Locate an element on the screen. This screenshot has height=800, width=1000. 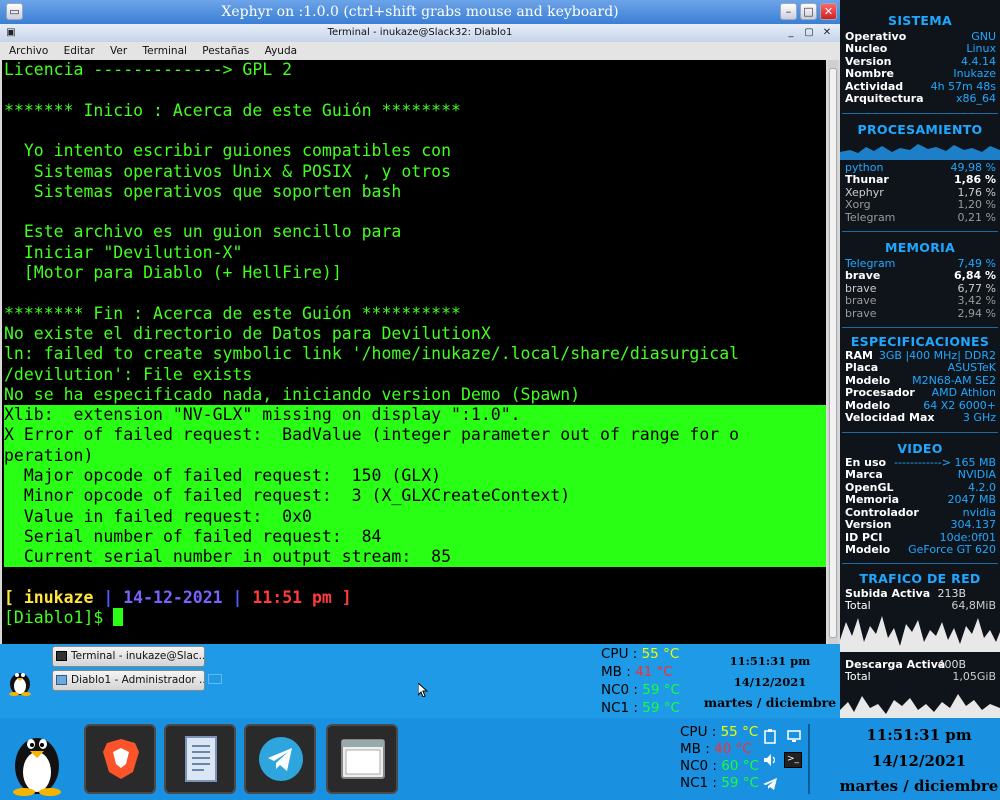
video-value: NVIDIA is located at coordinates (976, 474).